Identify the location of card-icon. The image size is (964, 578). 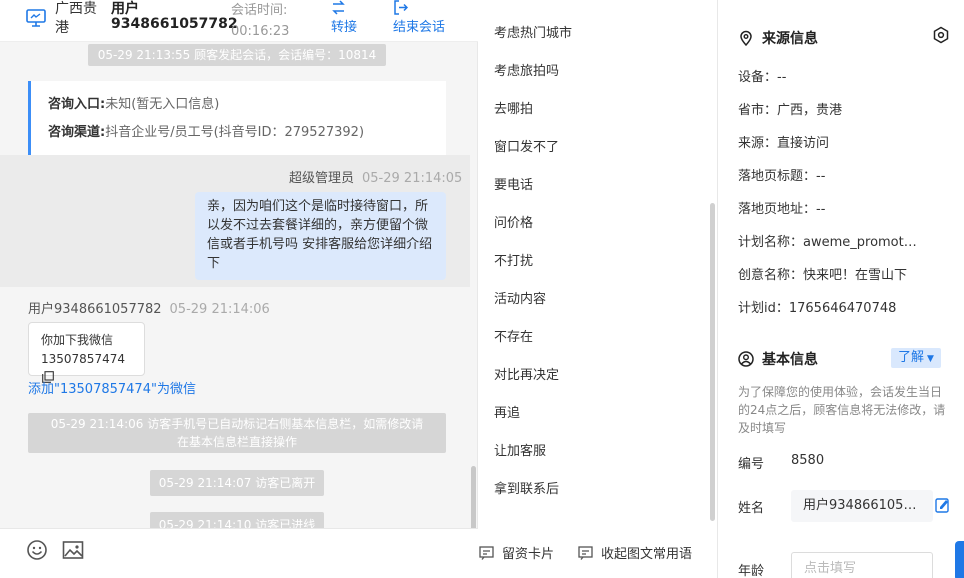
(486, 553).